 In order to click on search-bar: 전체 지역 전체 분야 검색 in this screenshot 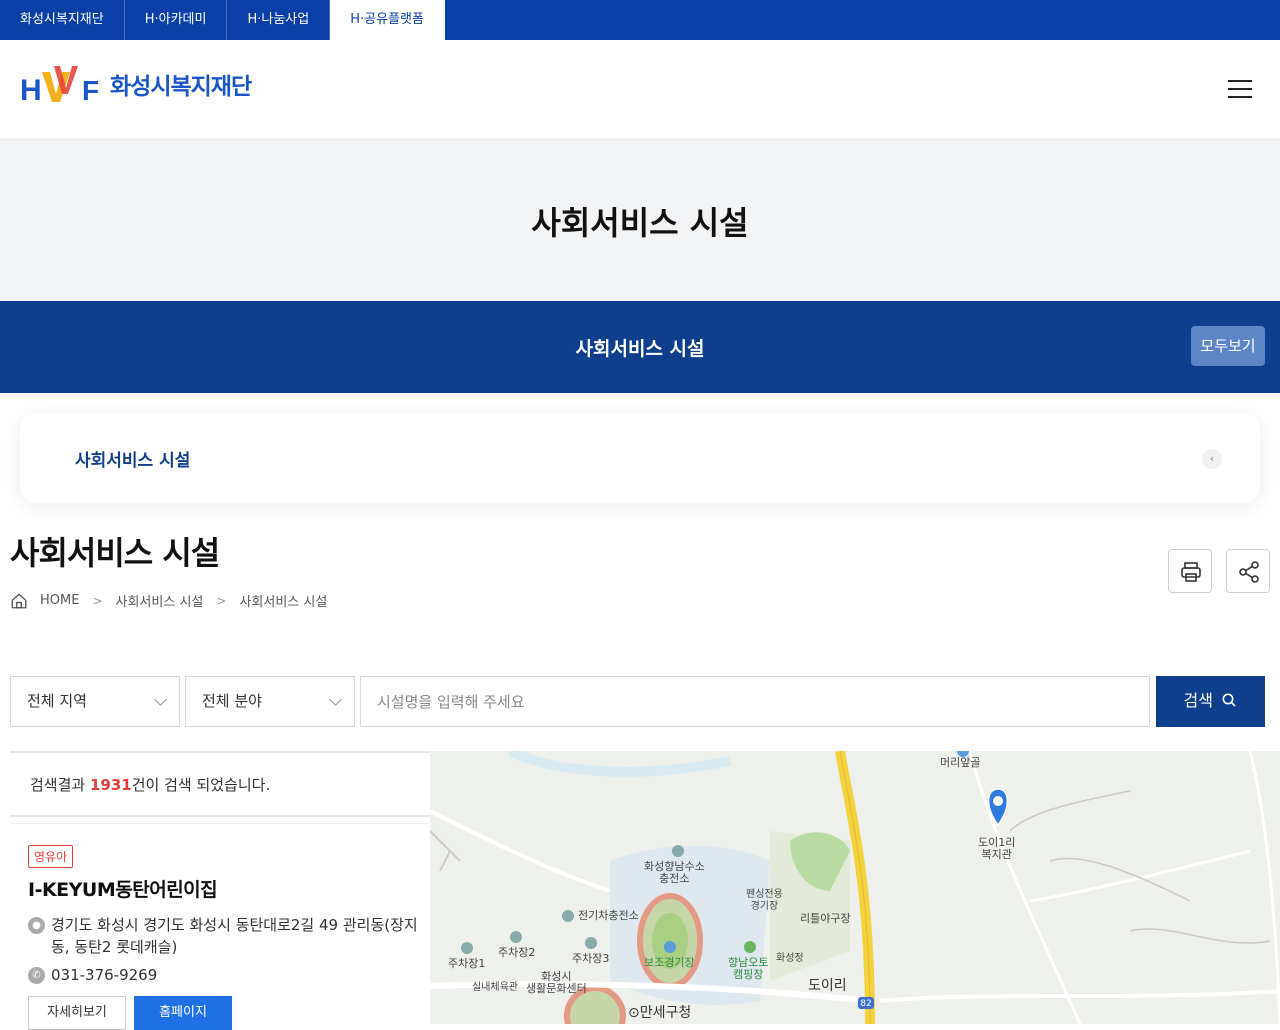, I will do `click(637, 701)`.